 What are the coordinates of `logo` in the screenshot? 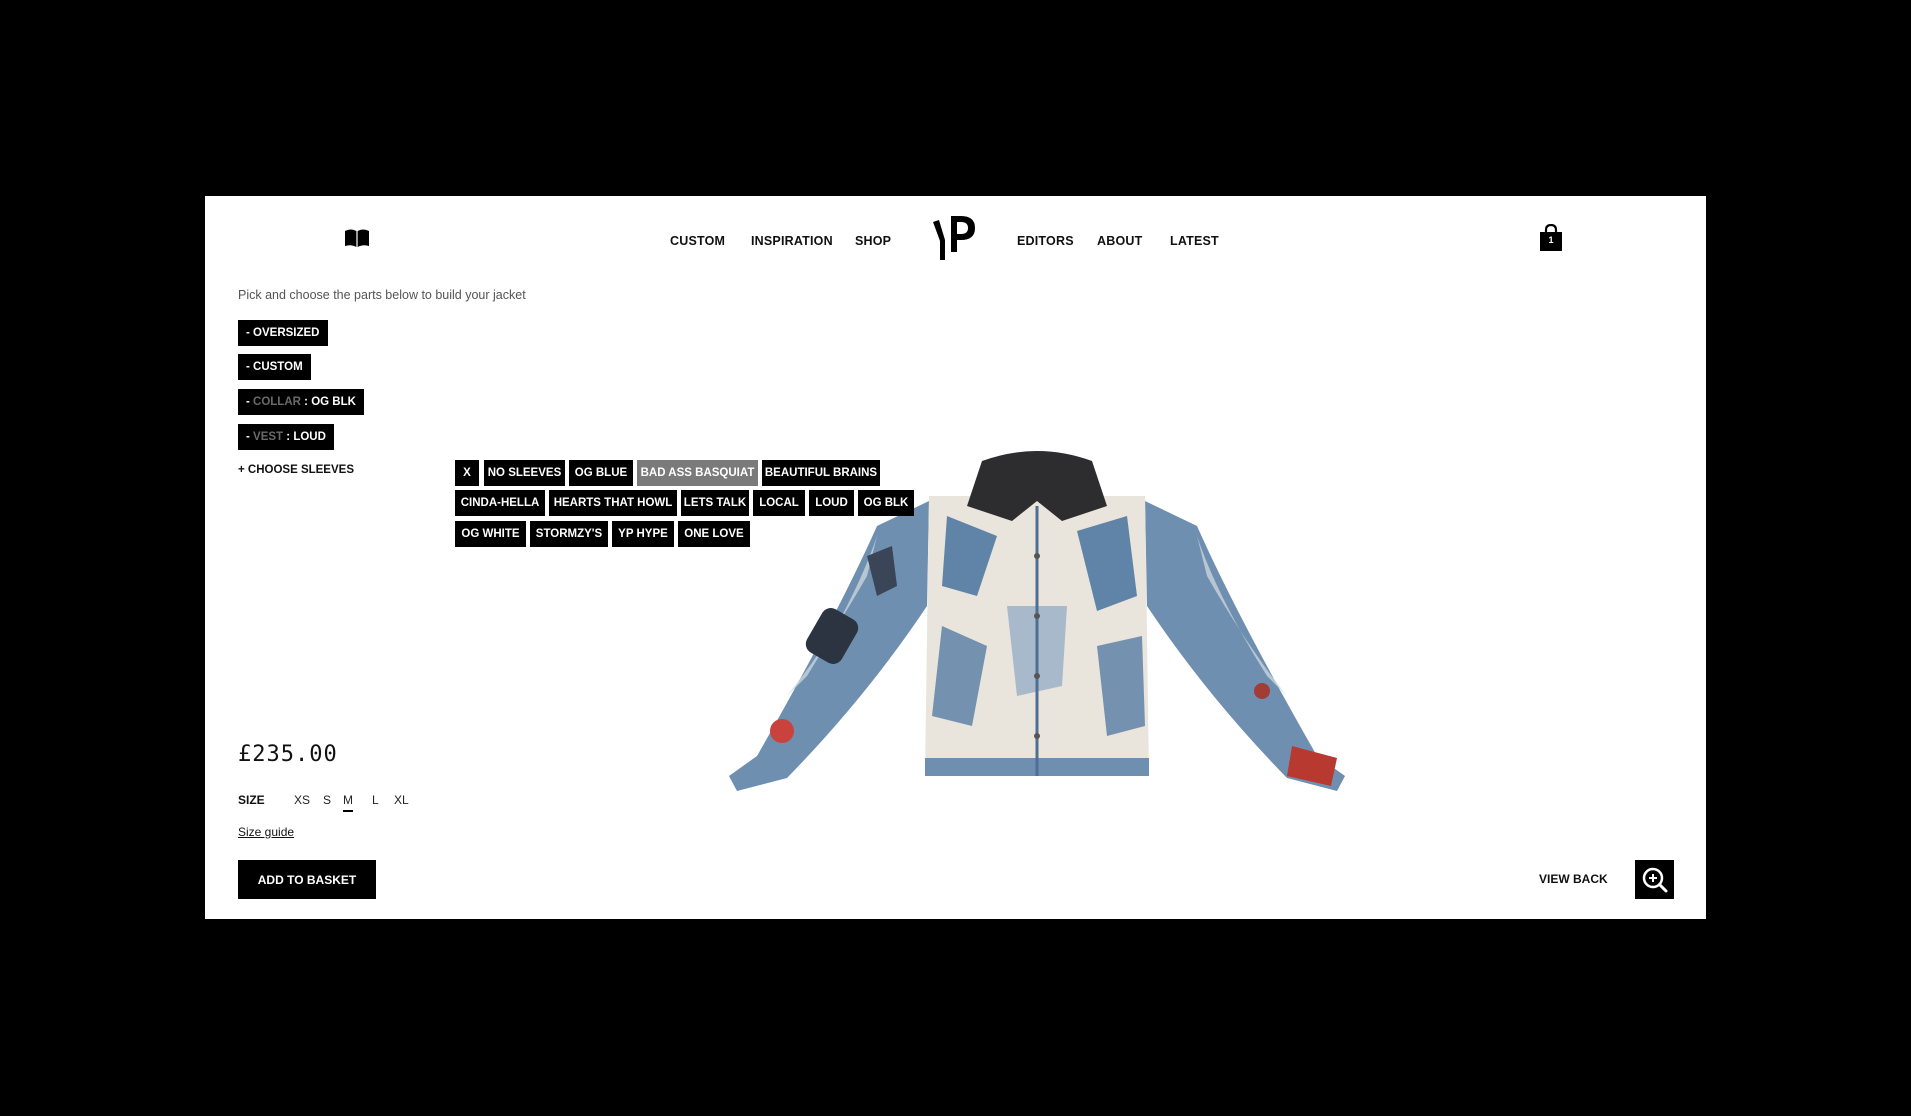 It's located at (955, 239).